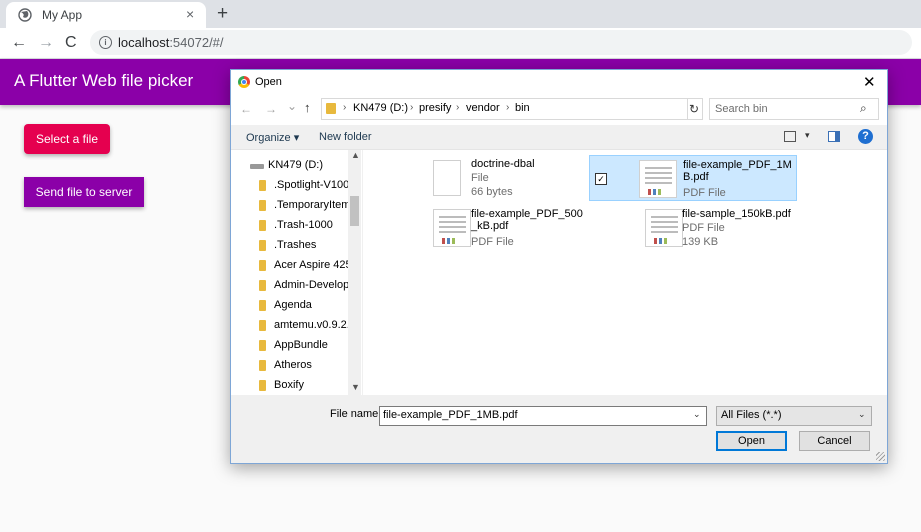 The image size is (921, 532). I want to click on refresh-icon: ↻, so click(694, 109).